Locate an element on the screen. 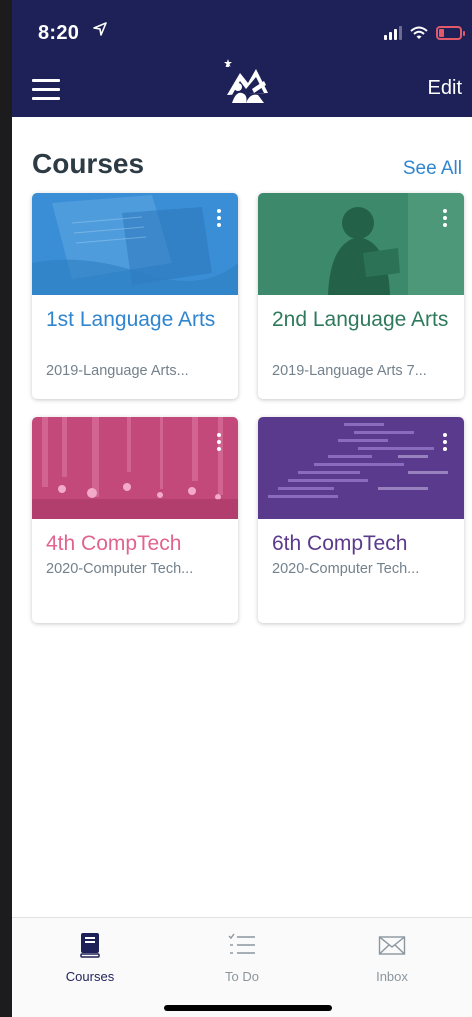 The height and width of the screenshot is (1017, 472). tab-label: To Do is located at coordinates (242, 976).